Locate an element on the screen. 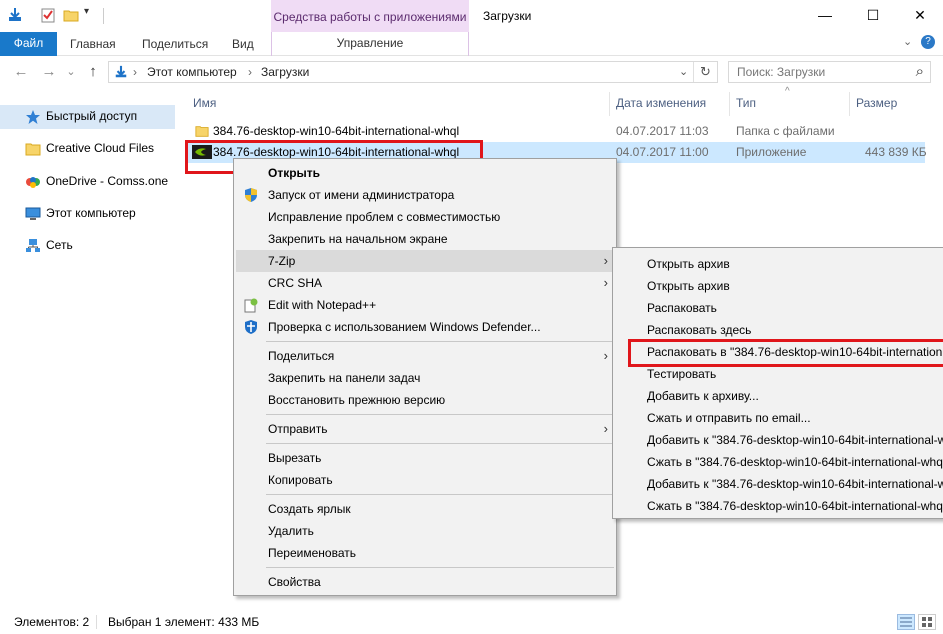 This screenshot has width=943, height=634. search-input: Поиск: Загрузки ⌕ is located at coordinates (829, 72).